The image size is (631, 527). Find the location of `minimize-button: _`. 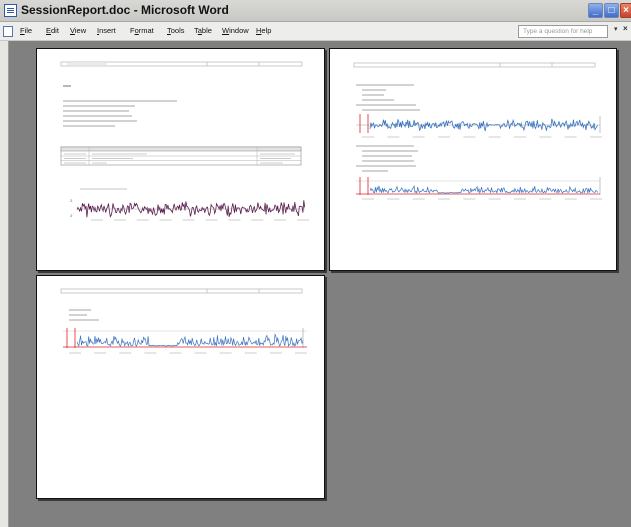

minimize-button: _ is located at coordinates (595, 10).